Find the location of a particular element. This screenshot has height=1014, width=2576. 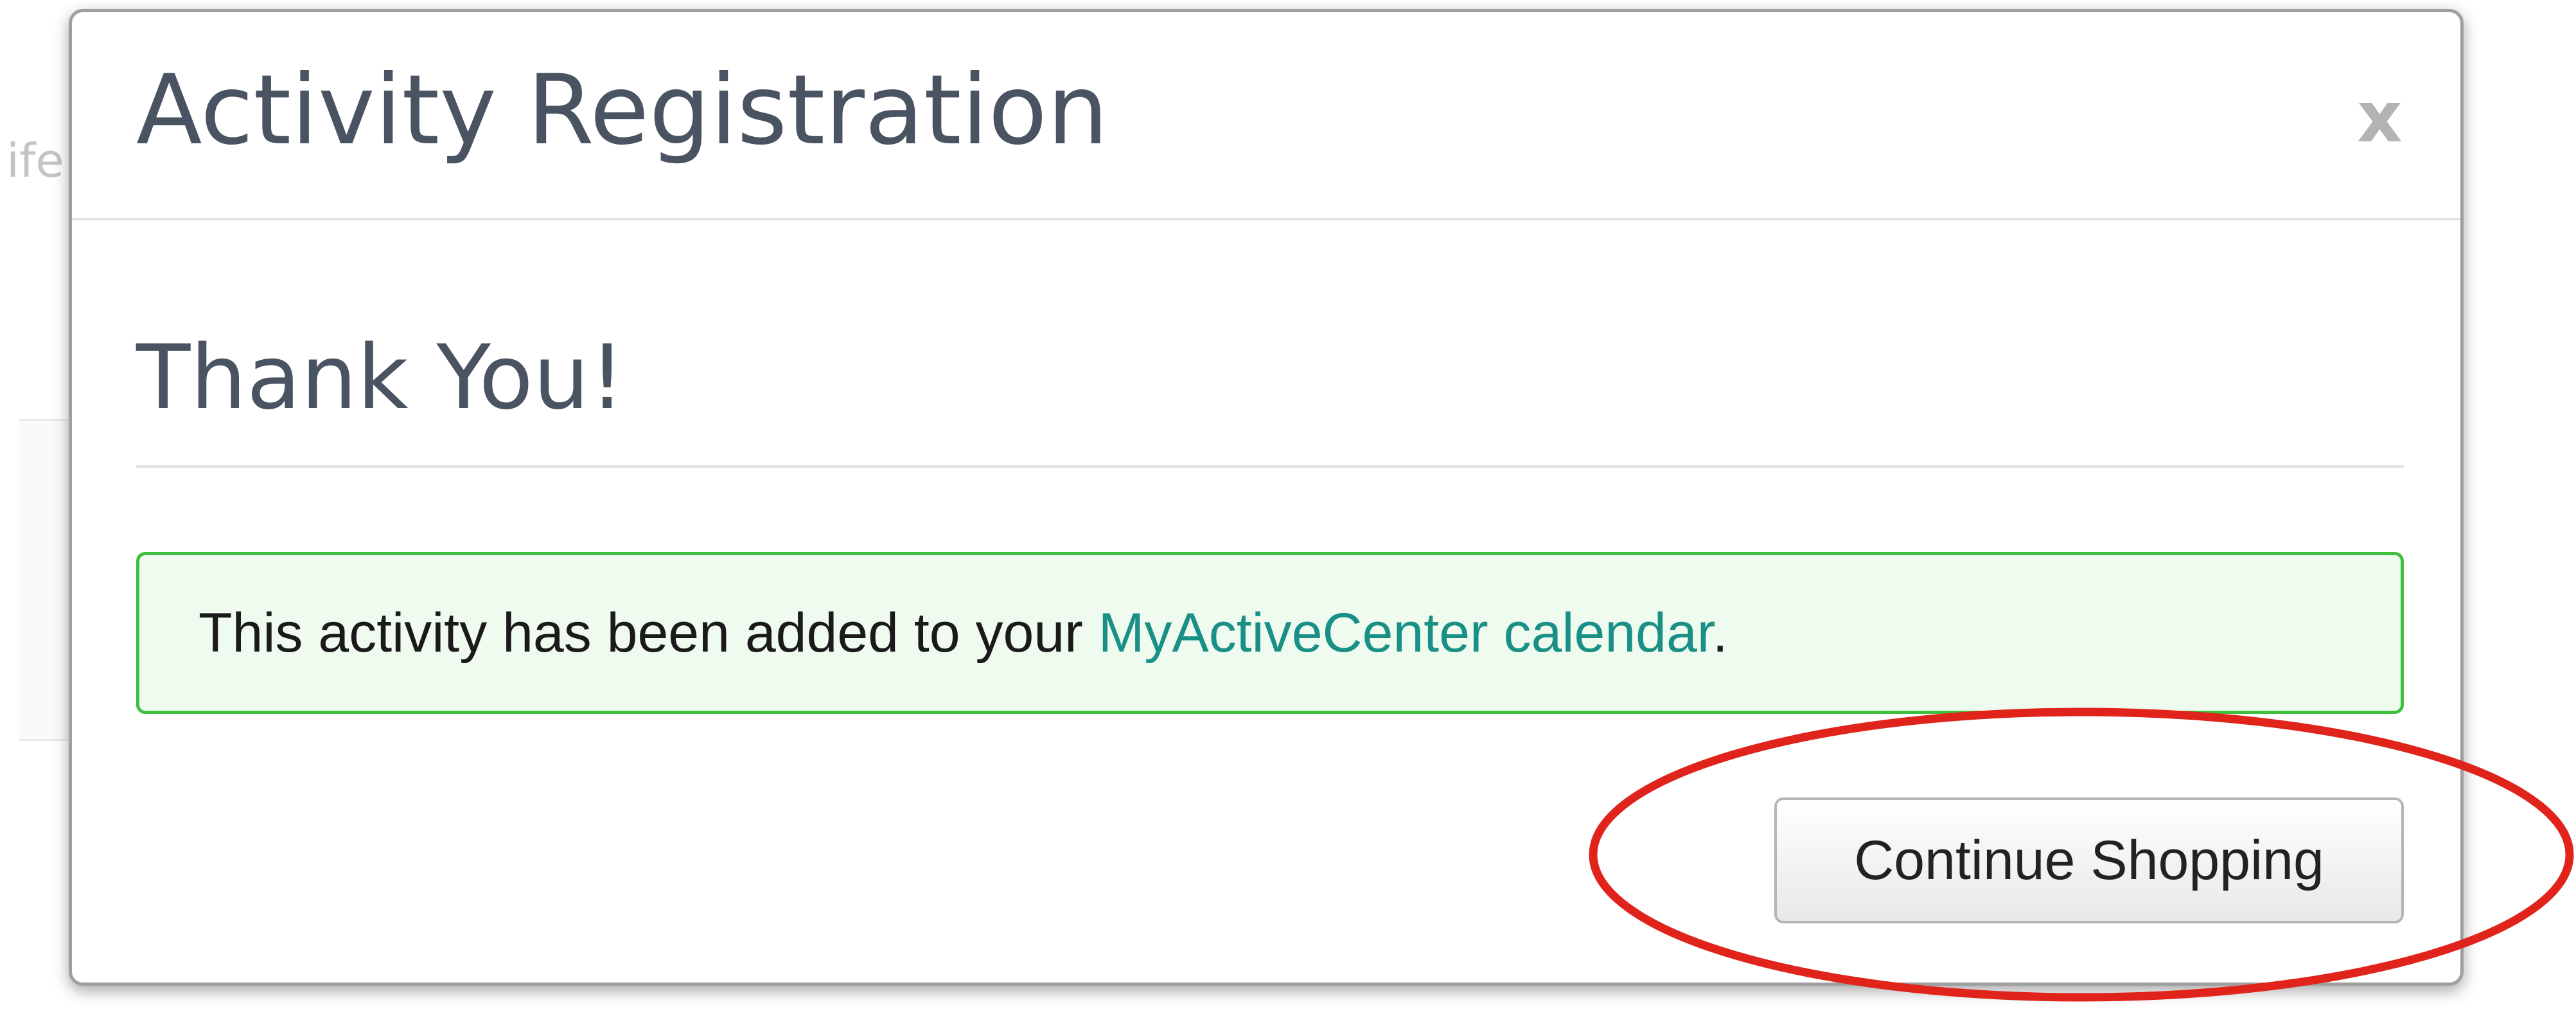

alert-text-before: This activity has been added to your is located at coordinates (648, 632).